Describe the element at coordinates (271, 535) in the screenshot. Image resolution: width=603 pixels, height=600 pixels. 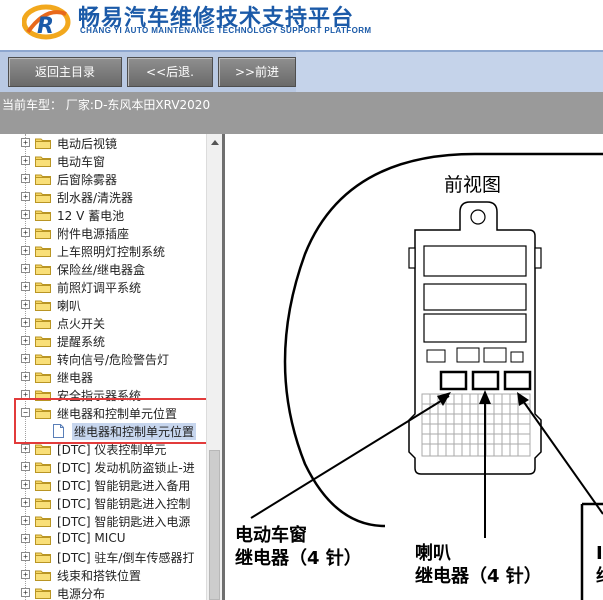
I see `window-relay-name: 电动车窗` at that location.